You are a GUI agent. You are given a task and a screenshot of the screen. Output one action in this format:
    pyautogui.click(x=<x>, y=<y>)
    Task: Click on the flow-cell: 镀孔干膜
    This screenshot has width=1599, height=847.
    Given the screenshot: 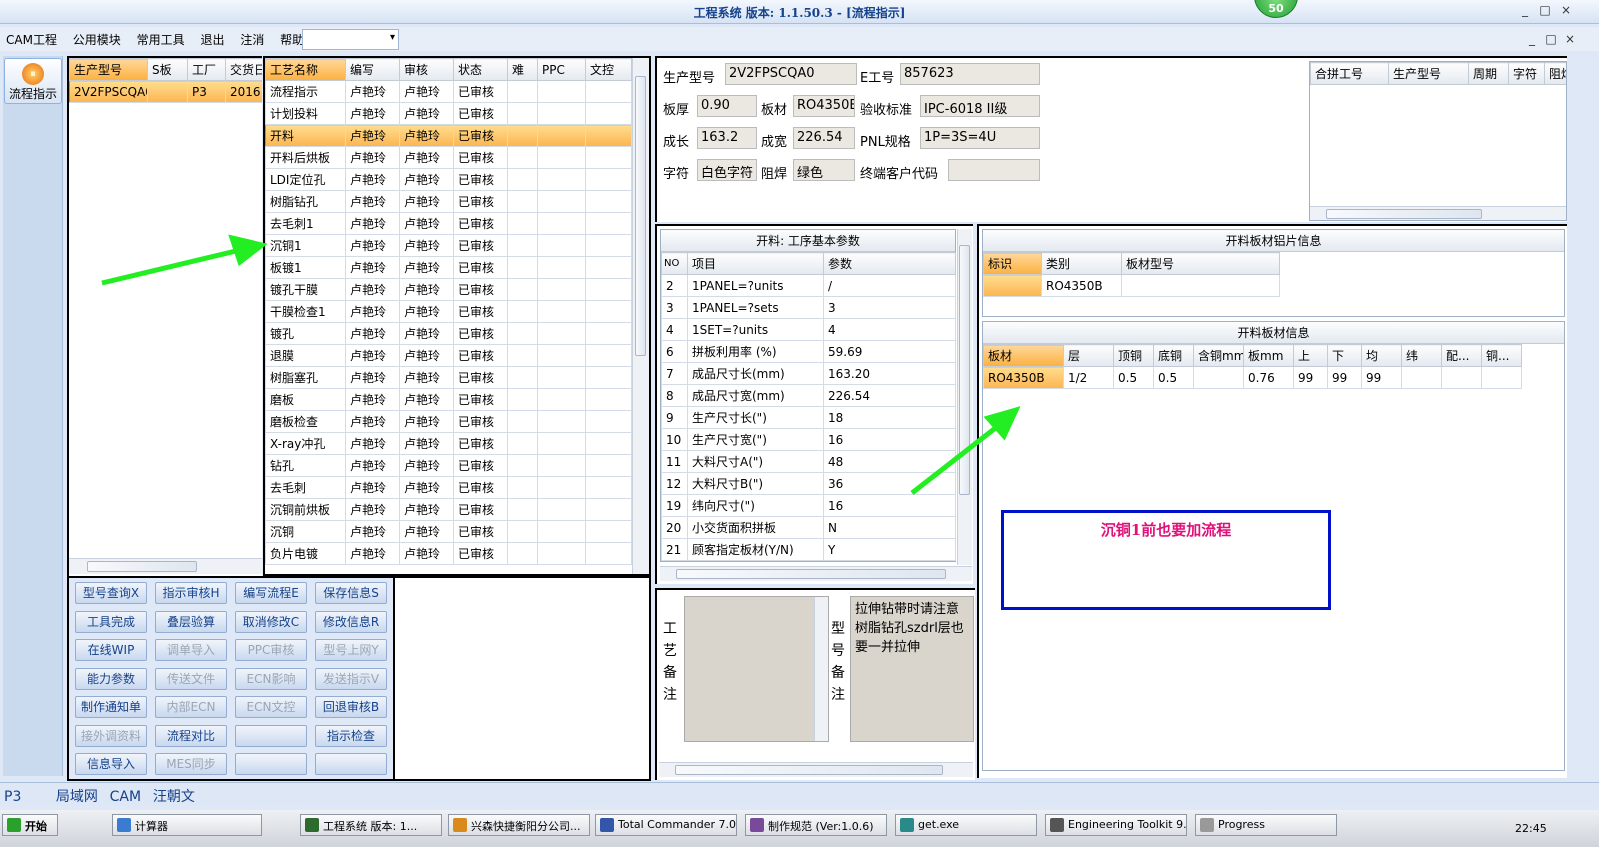 What is the action you would take?
    pyautogui.click(x=305, y=289)
    